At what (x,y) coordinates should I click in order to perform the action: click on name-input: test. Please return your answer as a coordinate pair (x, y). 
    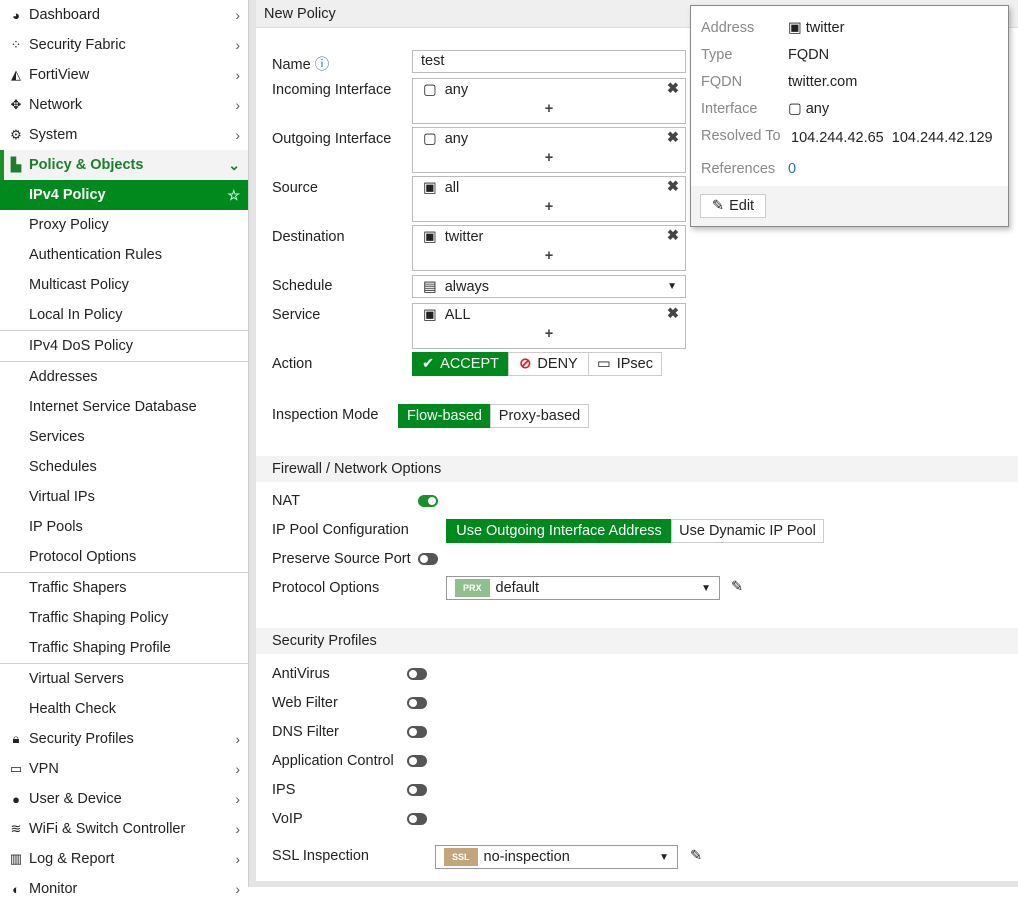
    Looking at the image, I should click on (549, 61).